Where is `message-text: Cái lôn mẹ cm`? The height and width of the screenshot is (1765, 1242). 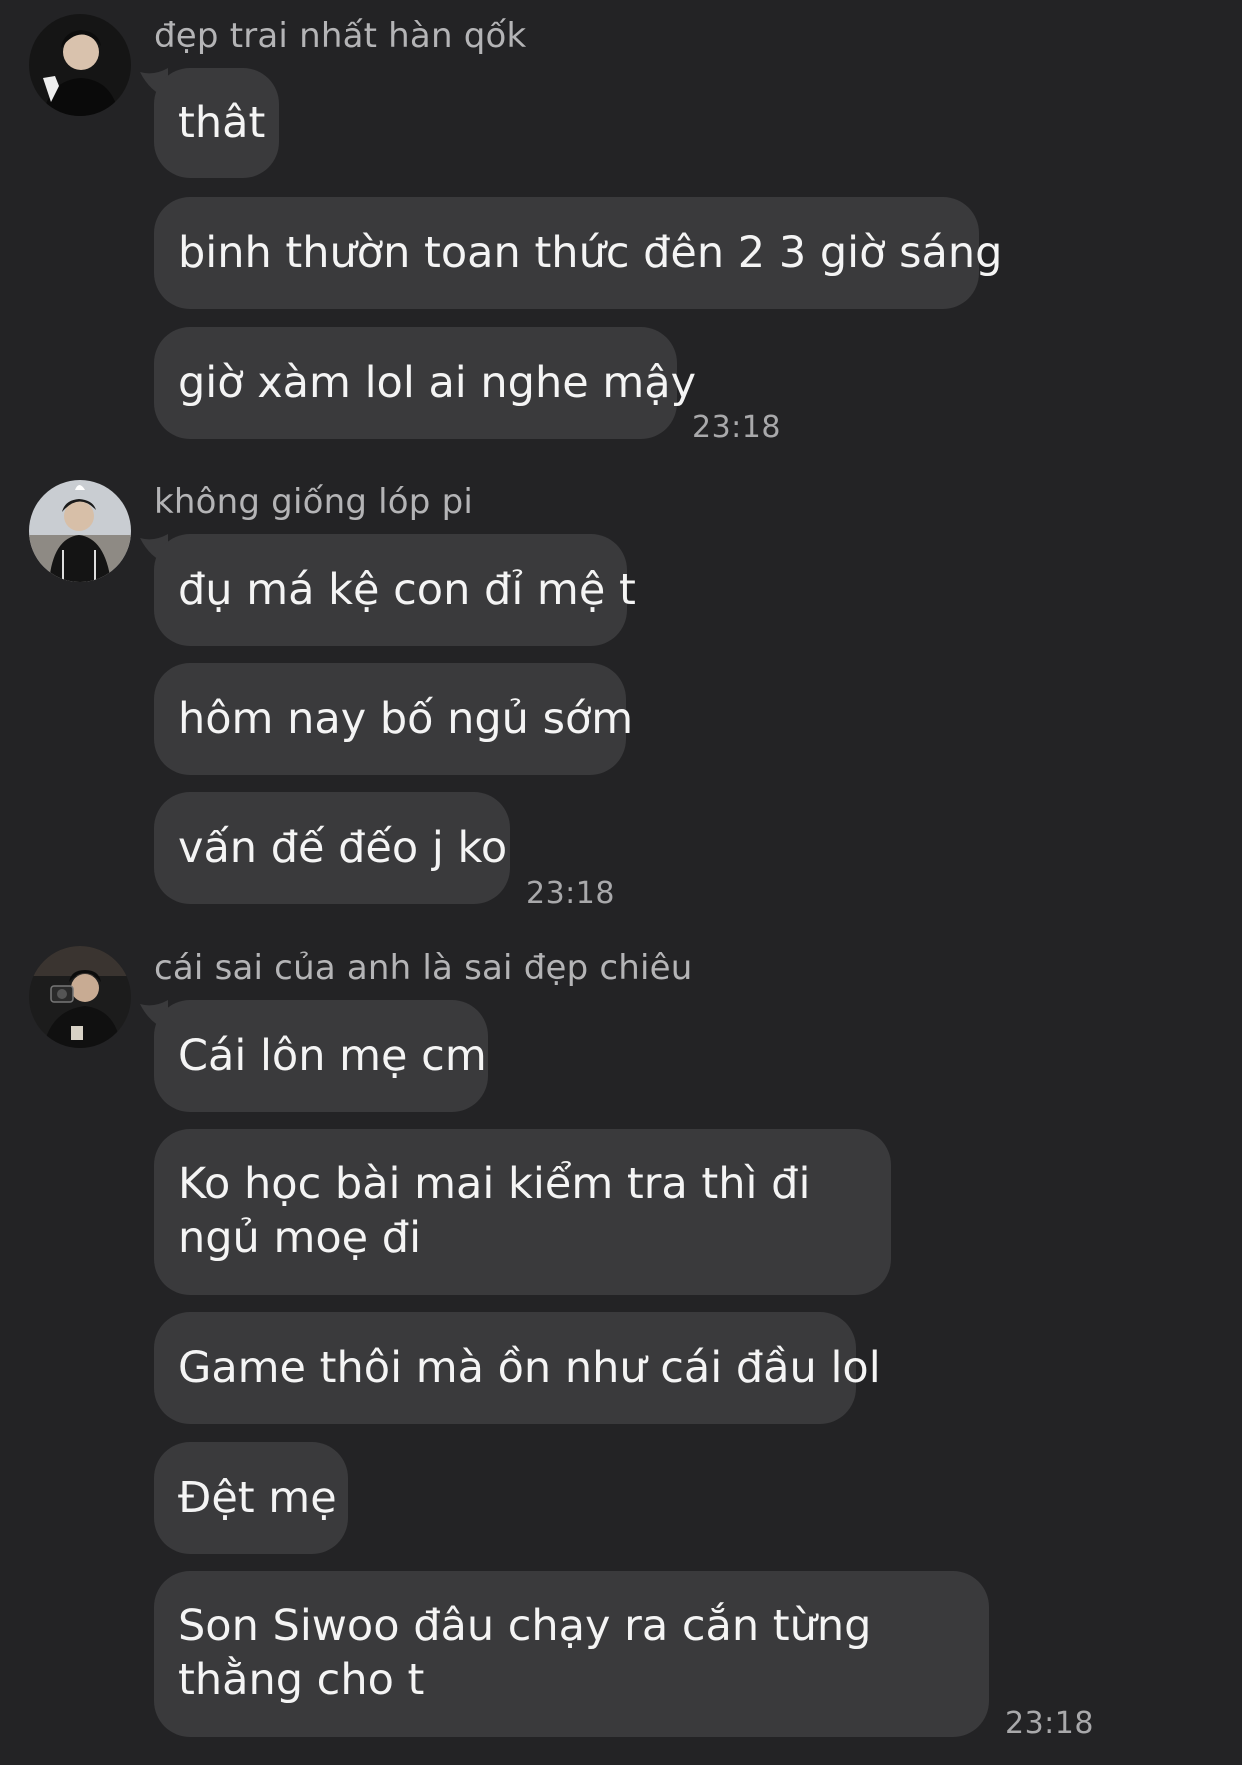 message-text: Cái lôn mẹ cm is located at coordinates (332, 1056).